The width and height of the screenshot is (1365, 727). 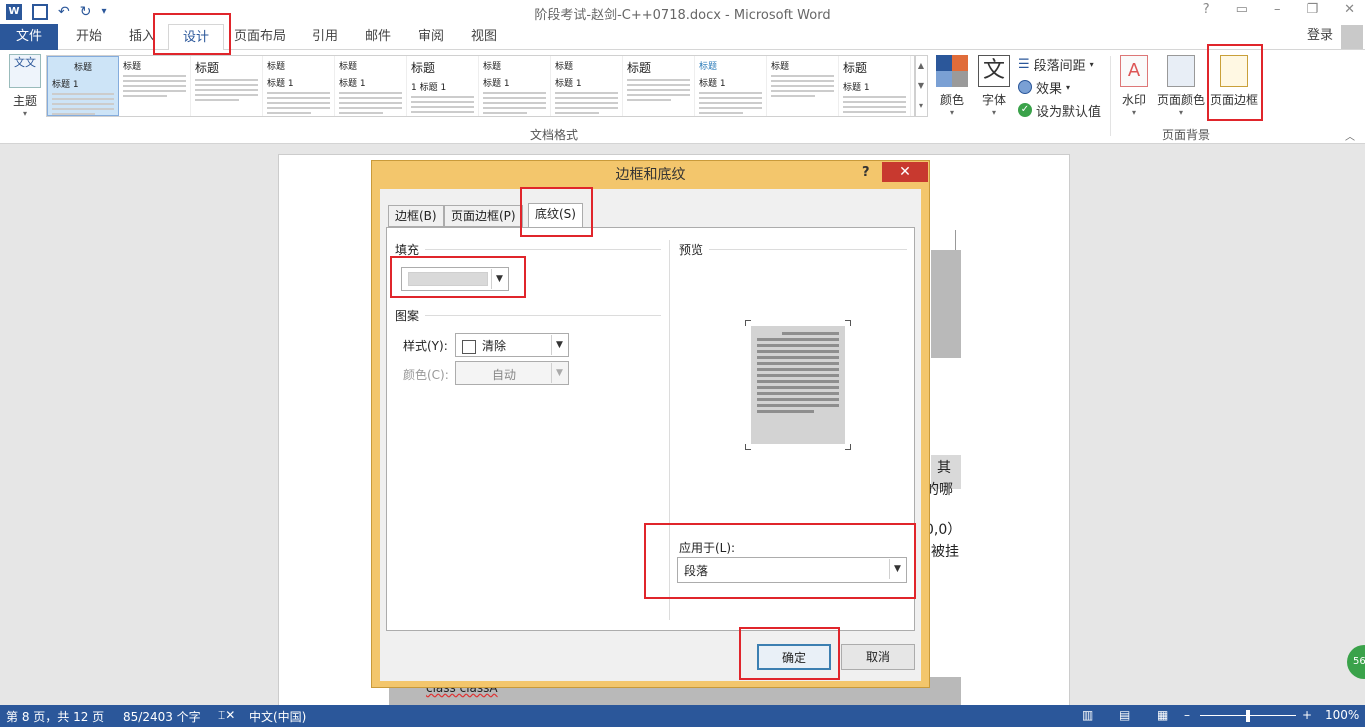 I want to click on apply-to-dropdown: 段落 ▼, so click(x=792, y=570).